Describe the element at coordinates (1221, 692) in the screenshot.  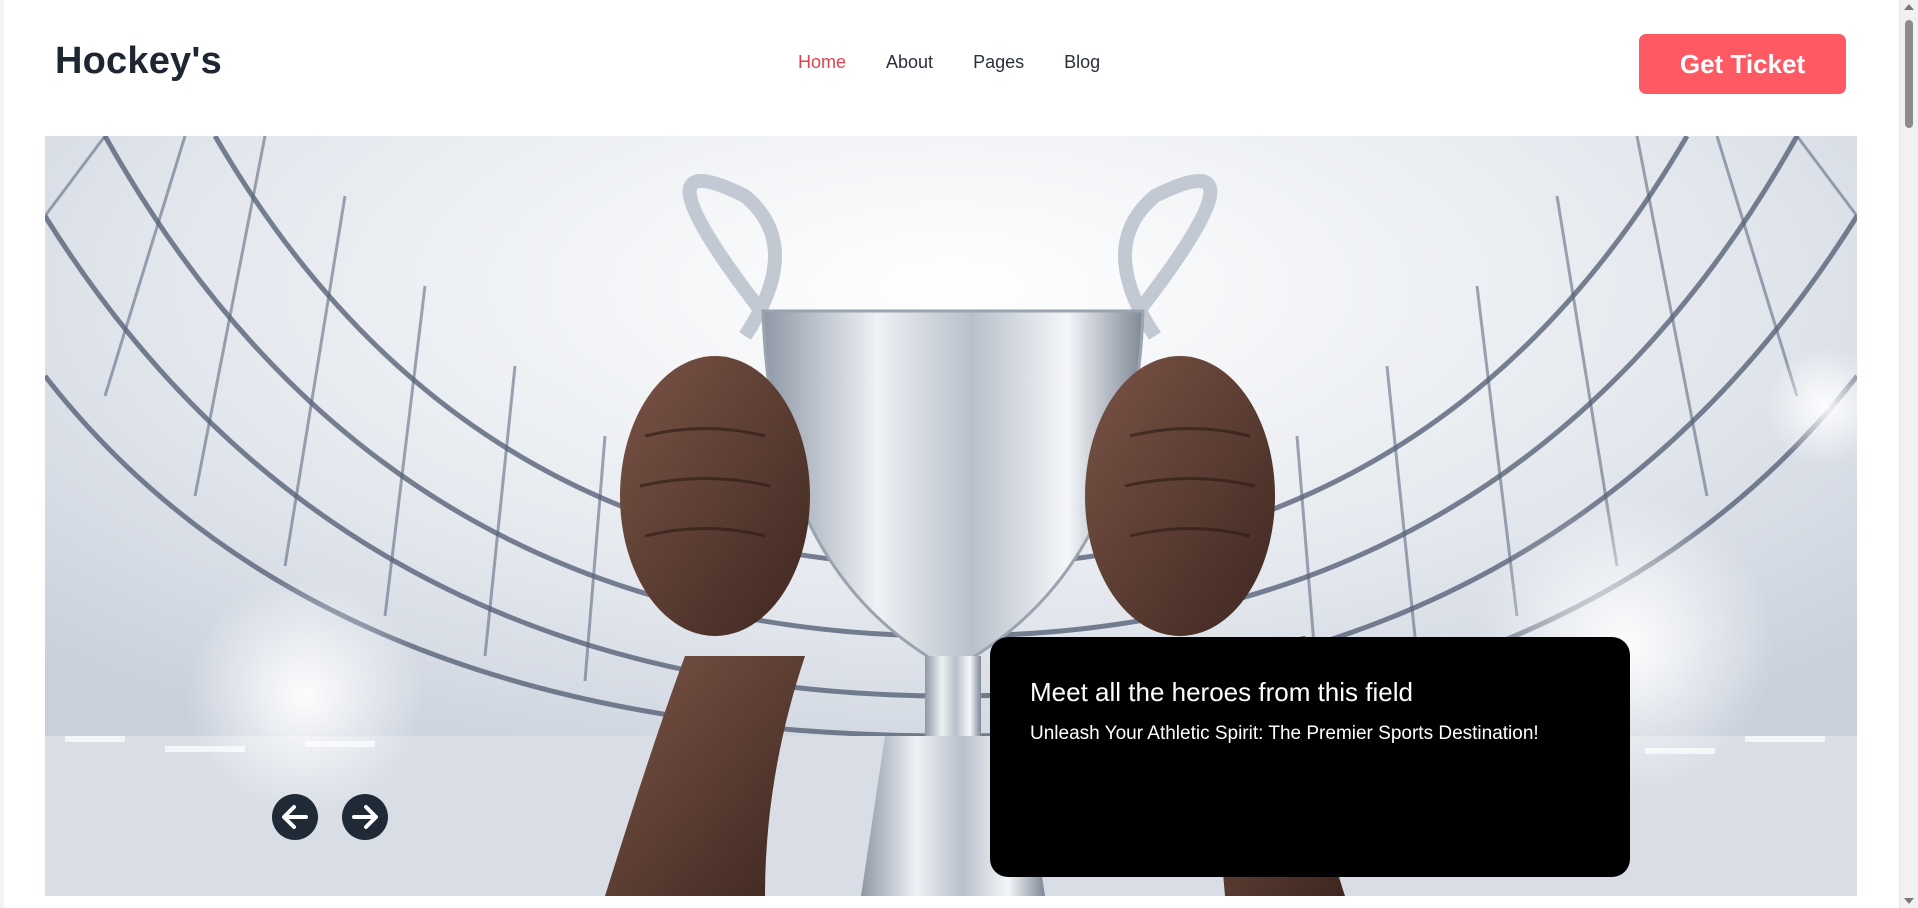
I see `hero-caption-title: Meet all the heroes from this field` at that location.